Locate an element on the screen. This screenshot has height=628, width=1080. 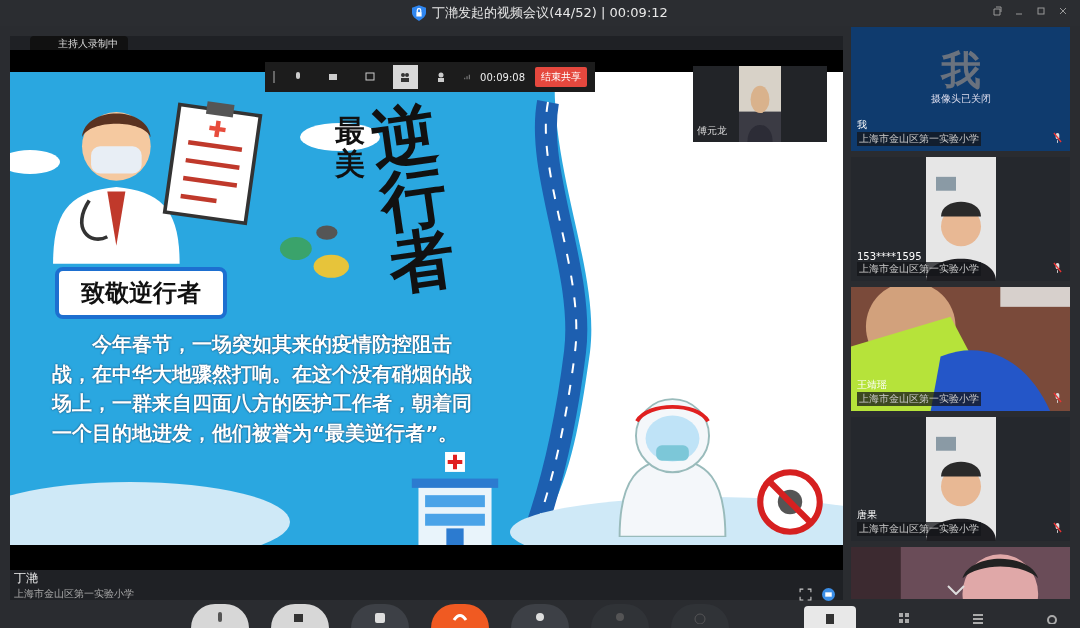
mic-button is located at coordinates (220, 616).